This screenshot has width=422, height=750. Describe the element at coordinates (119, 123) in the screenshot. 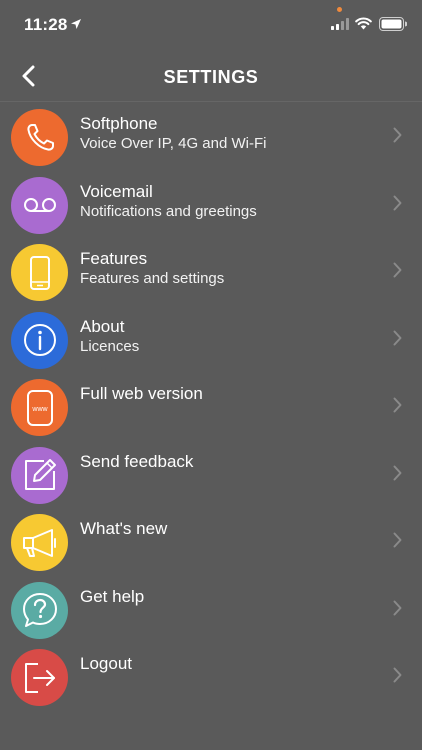

I see `row-title: Softphone` at that location.